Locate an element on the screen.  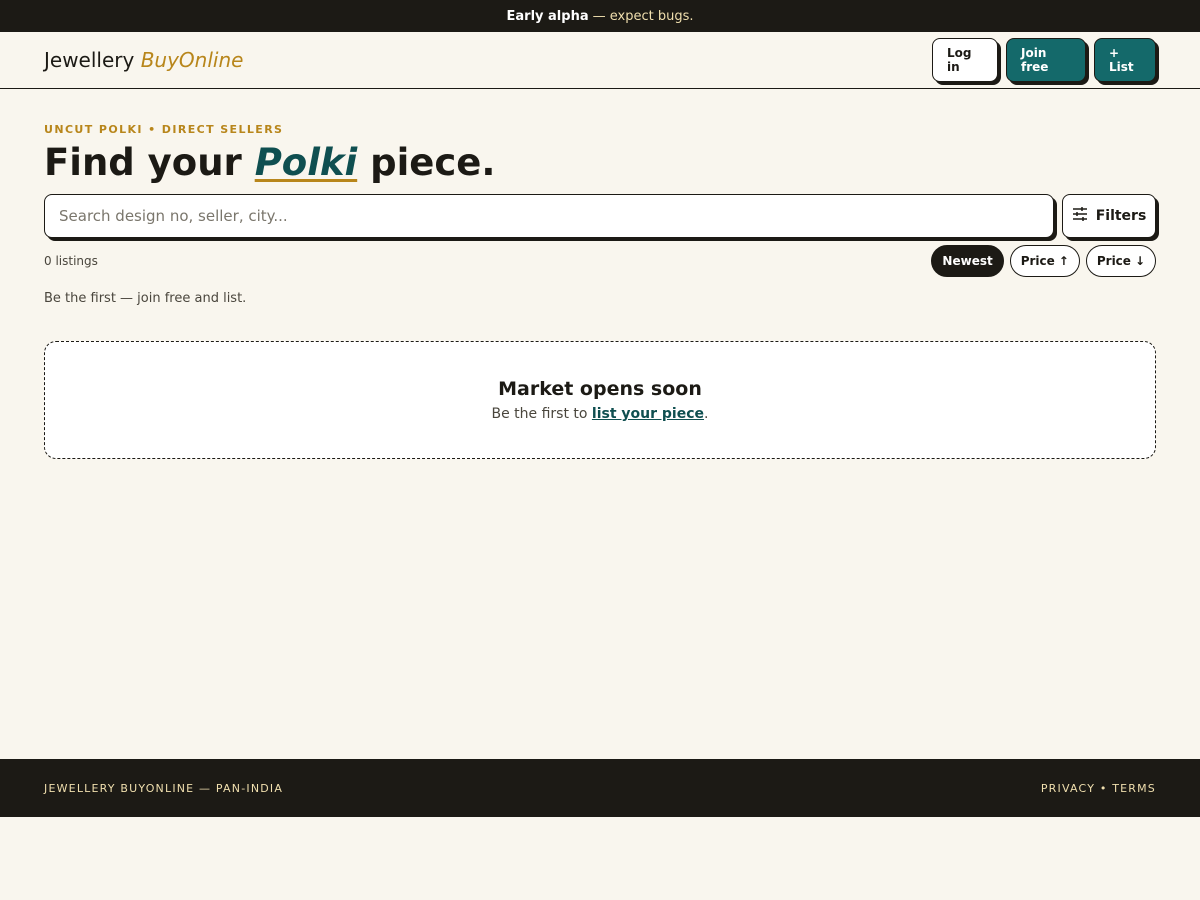
results-meta: 0 listings Newest Price ↑ Price ↓ is located at coordinates (600, 261).